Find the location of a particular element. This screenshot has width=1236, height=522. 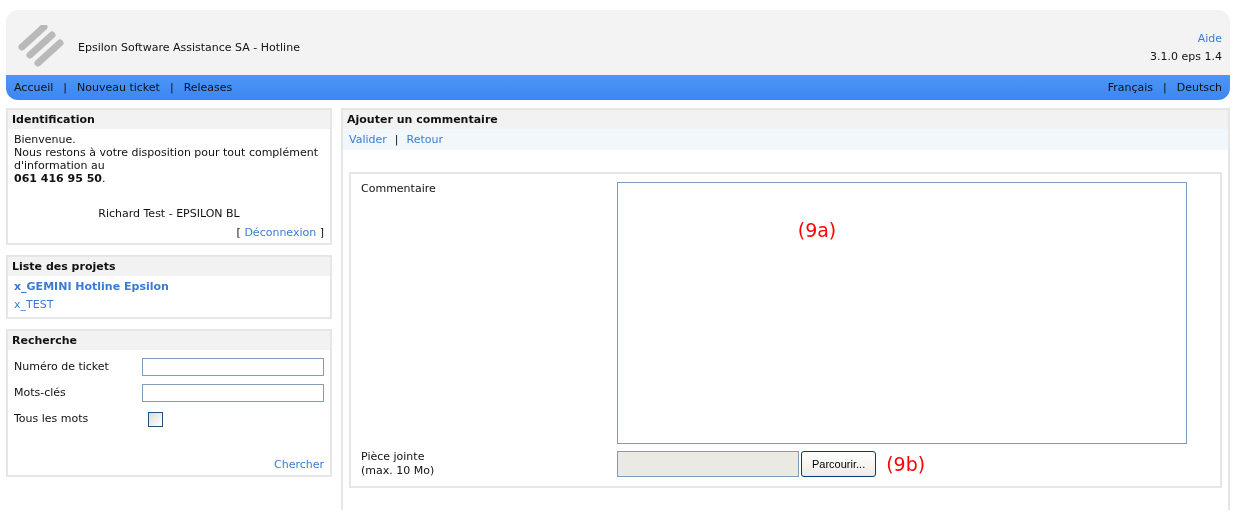

search-link: Chercher is located at coordinates (299, 464).